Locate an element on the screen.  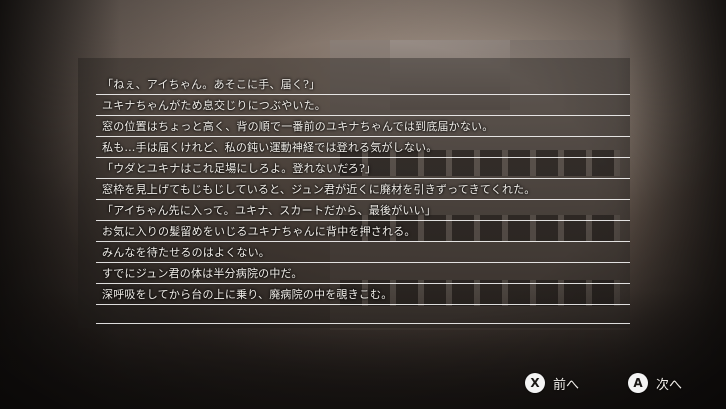
prev-button: X 前へ is located at coordinates (552, 383).